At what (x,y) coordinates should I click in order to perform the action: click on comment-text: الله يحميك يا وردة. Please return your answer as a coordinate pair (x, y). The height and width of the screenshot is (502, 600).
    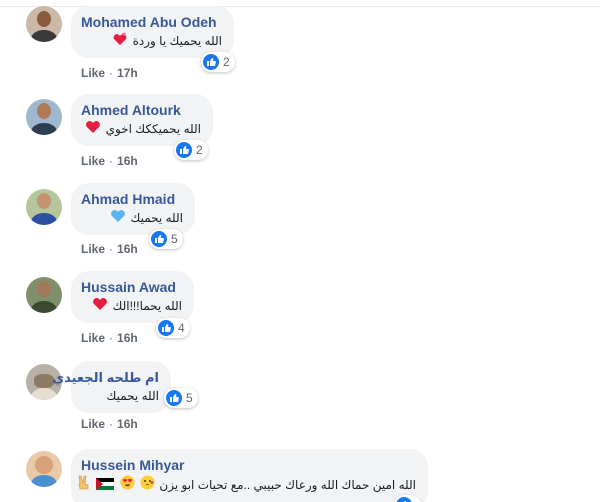
    Looking at the image, I should click on (151, 41).